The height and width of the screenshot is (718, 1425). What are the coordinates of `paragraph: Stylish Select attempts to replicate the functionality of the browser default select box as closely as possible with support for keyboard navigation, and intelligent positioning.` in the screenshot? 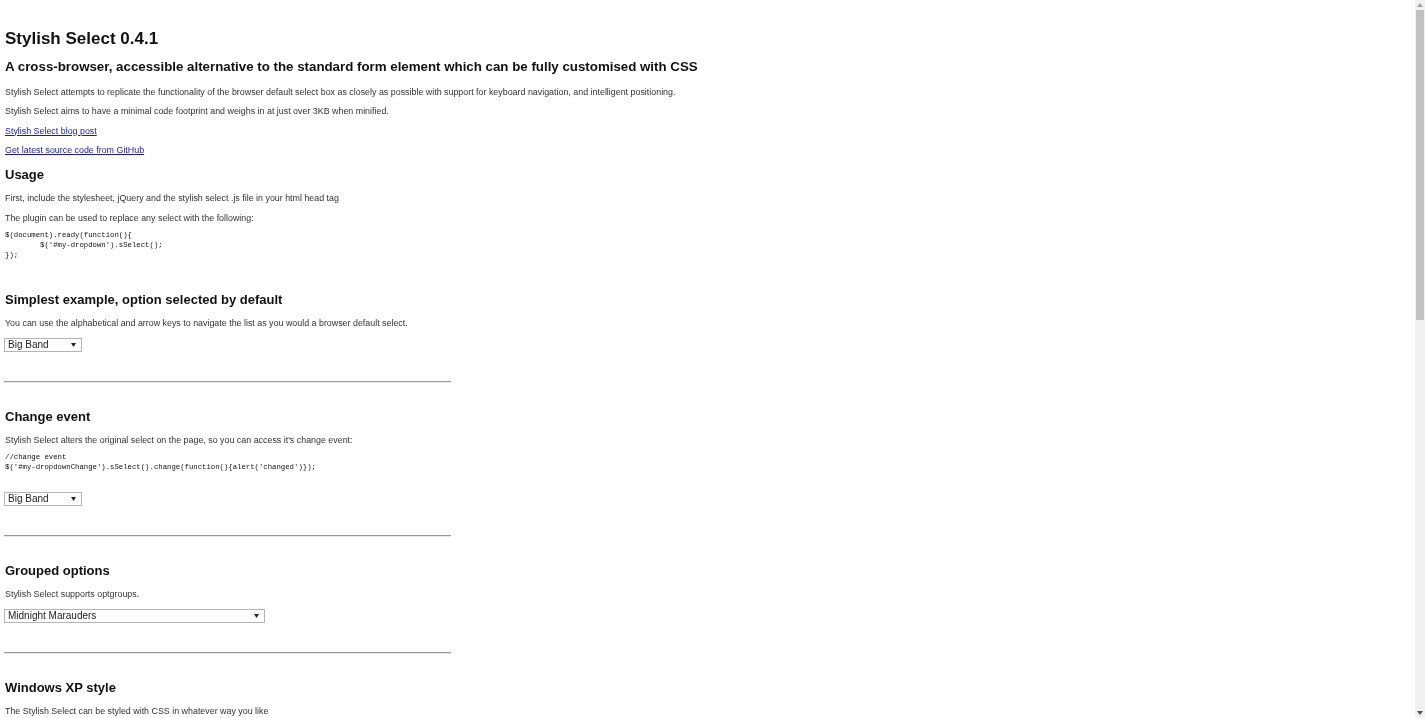 It's located at (340, 92).